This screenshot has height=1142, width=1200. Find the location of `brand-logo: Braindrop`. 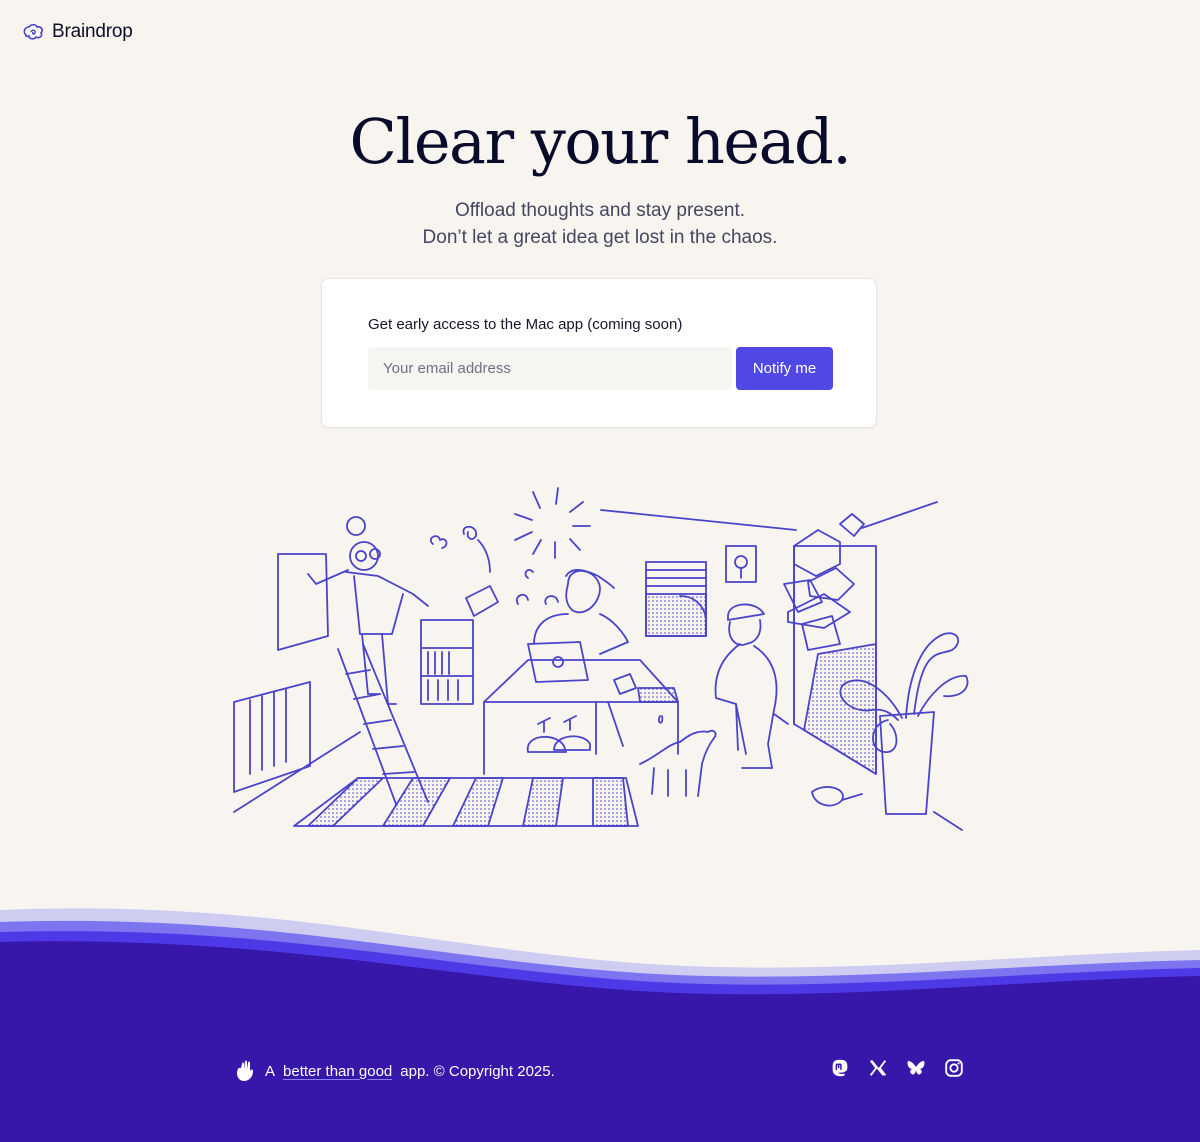

brand-logo: Braindrop is located at coordinates (77, 32).